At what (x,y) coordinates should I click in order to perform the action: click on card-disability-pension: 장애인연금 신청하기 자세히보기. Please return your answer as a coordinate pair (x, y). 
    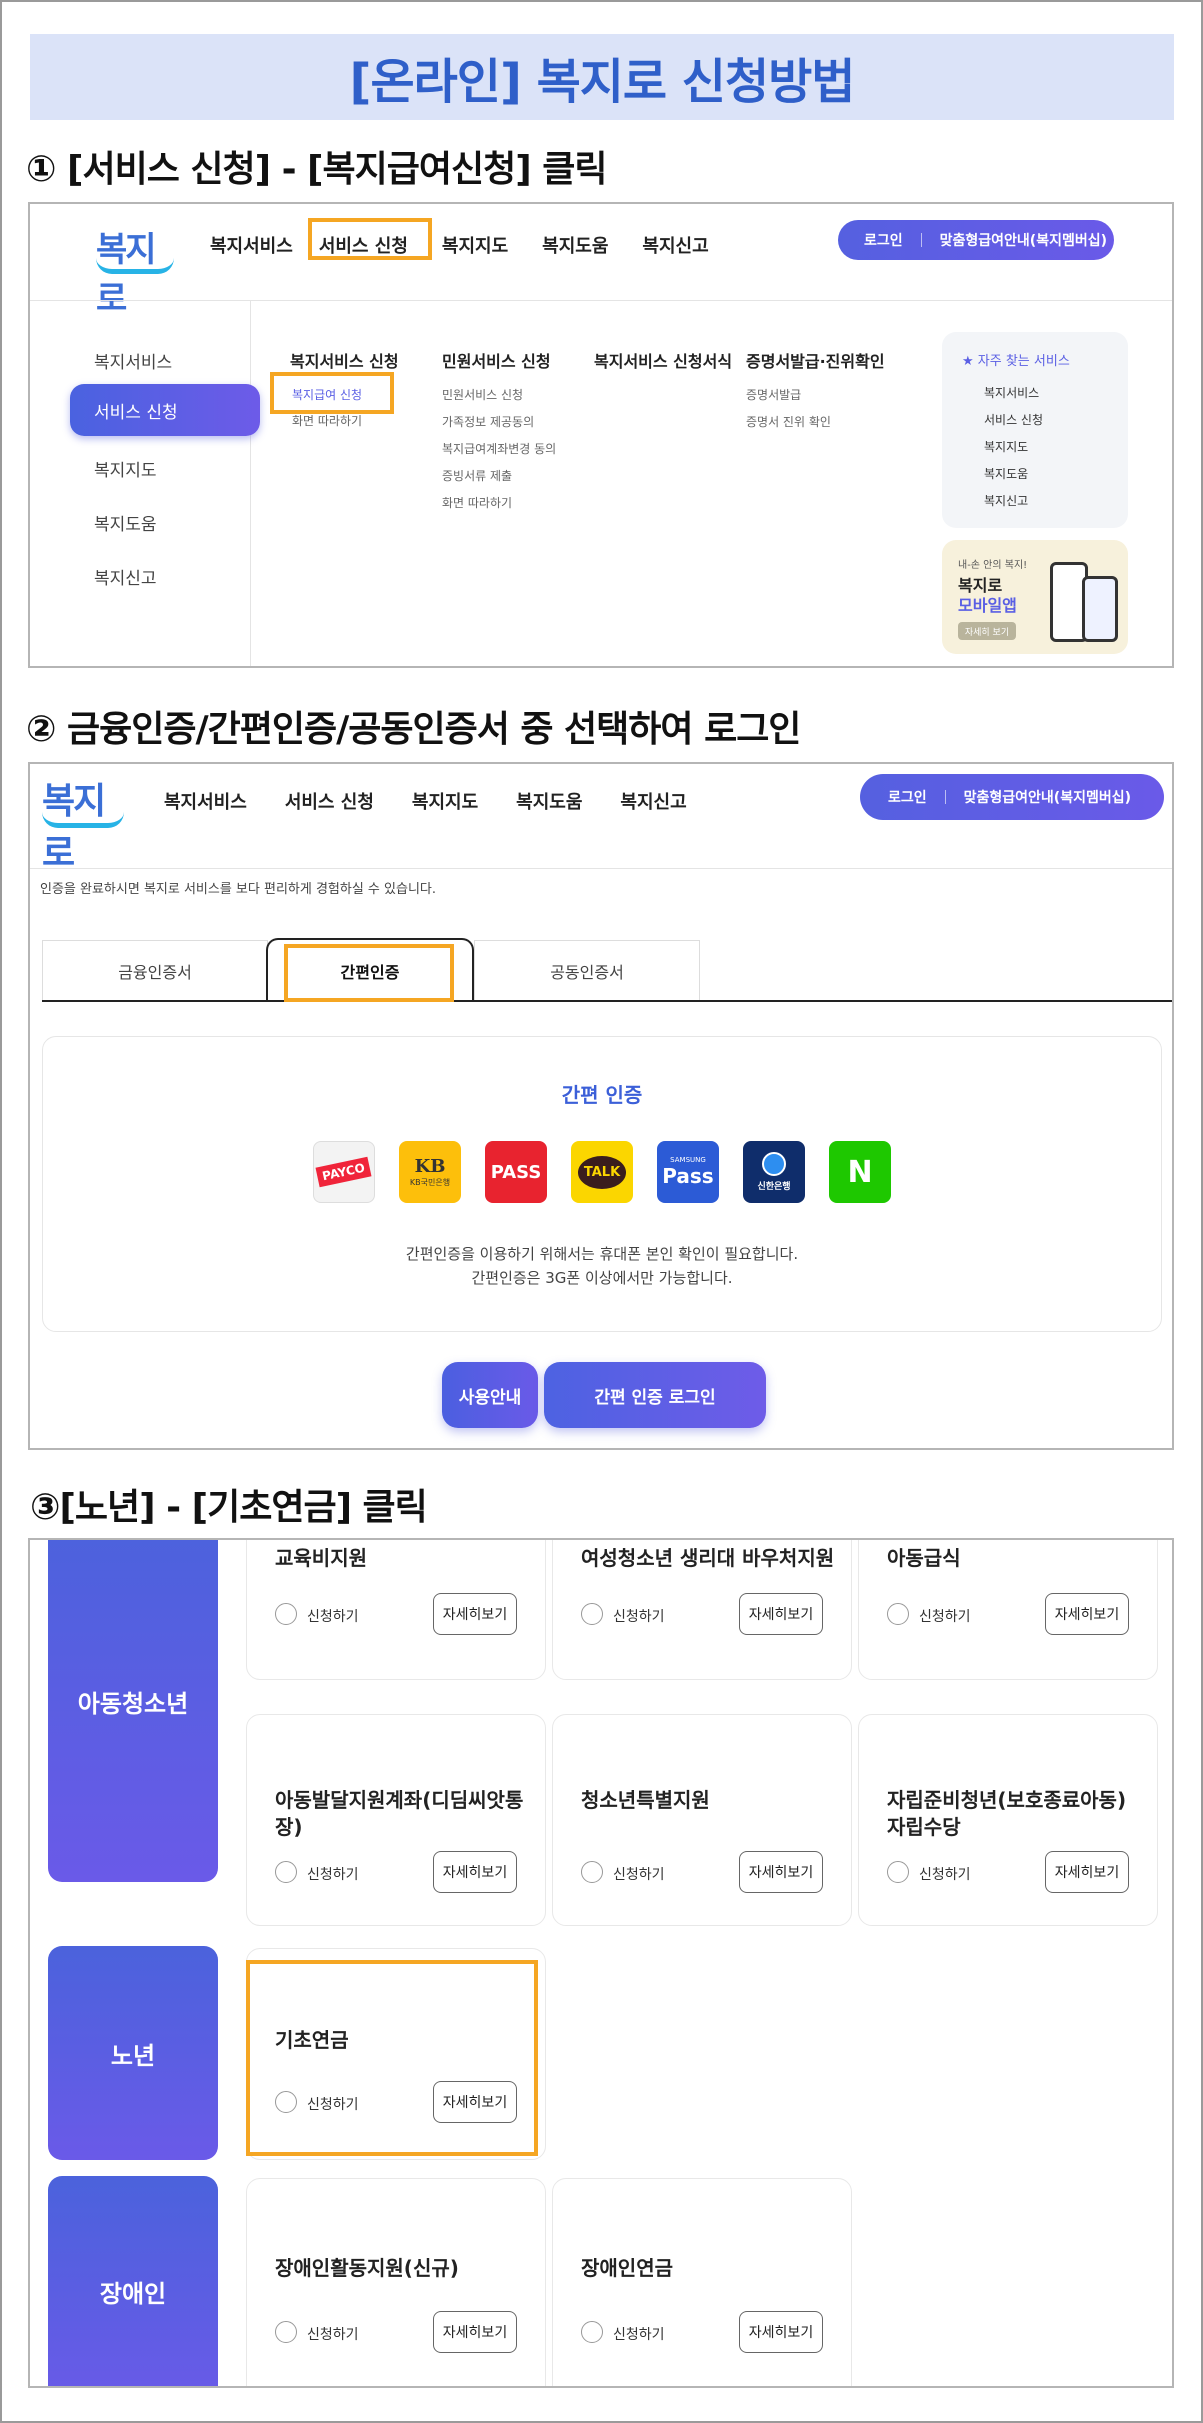
    Looking at the image, I should click on (702, 2282).